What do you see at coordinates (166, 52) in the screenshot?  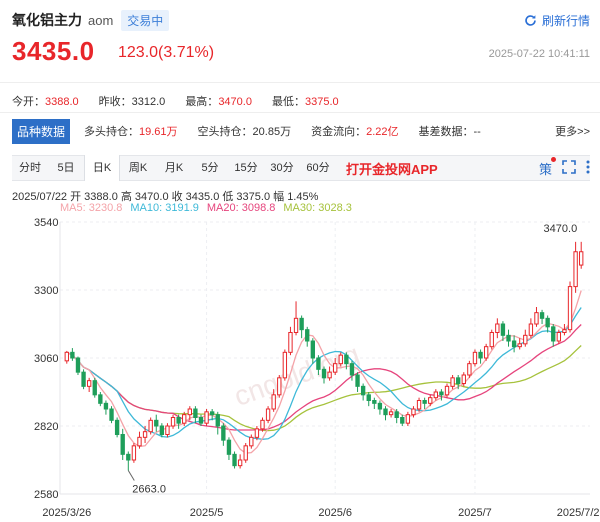 I see `price-change: 123.0(3.71%)` at bounding box center [166, 52].